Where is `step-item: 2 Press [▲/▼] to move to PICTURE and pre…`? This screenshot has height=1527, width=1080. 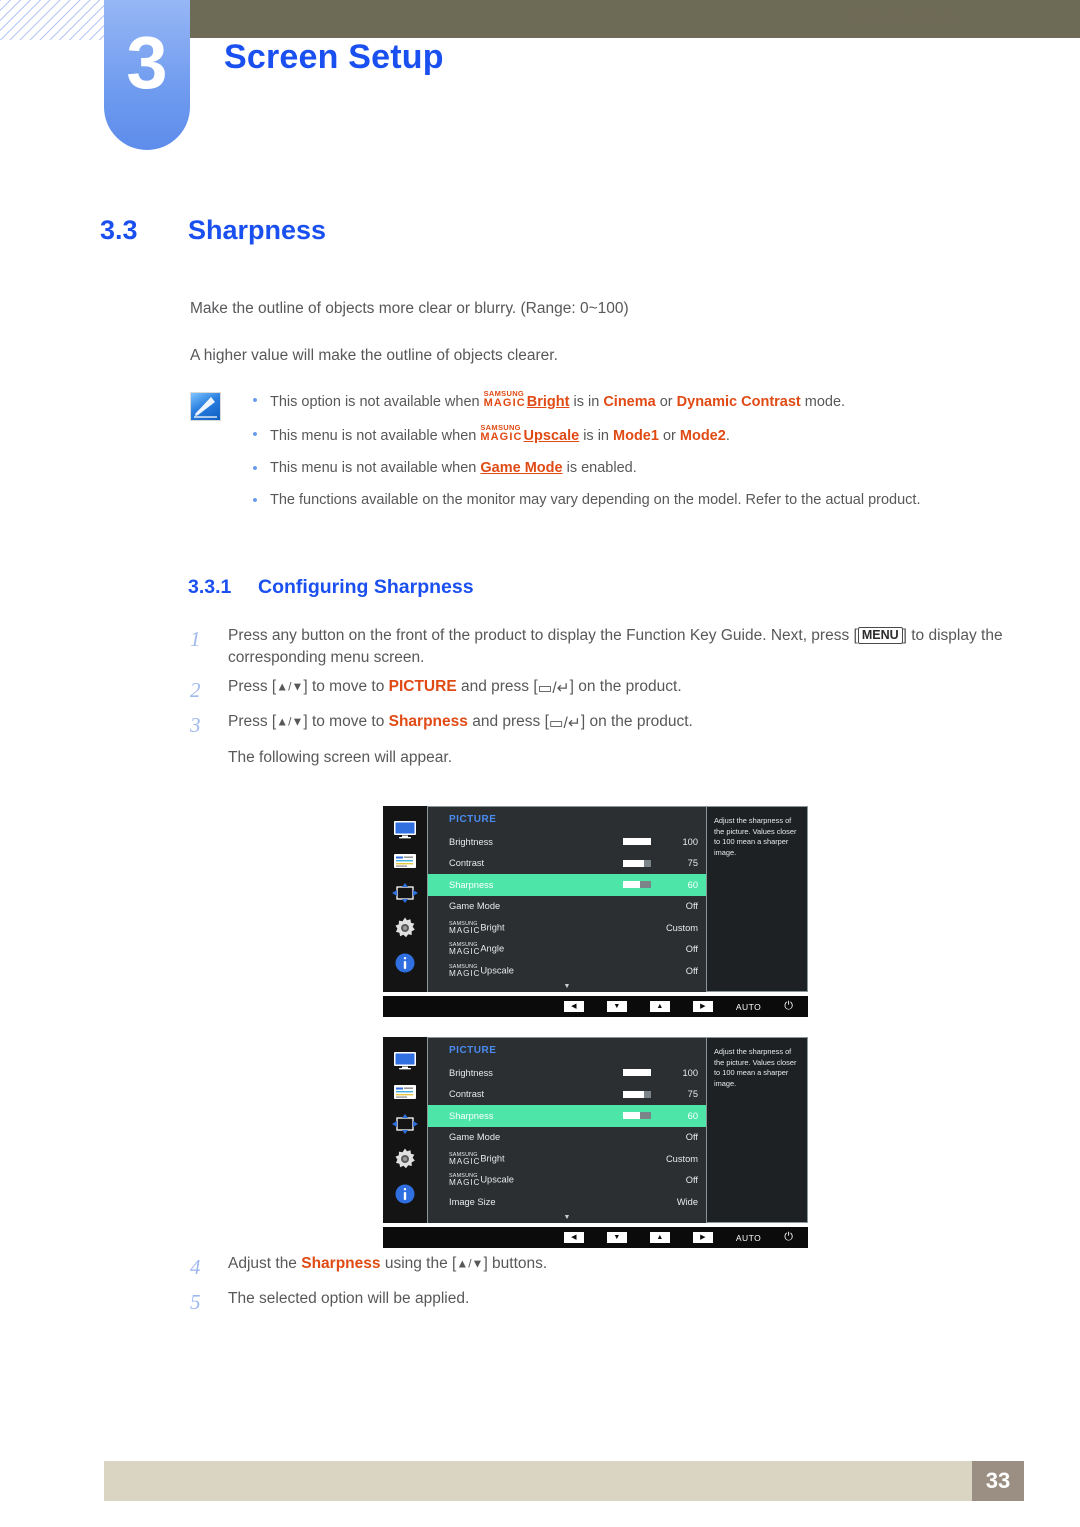 step-item: 2 Press [▲/▼] to move to PICTURE and pre… is located at coordinates (597, 690).